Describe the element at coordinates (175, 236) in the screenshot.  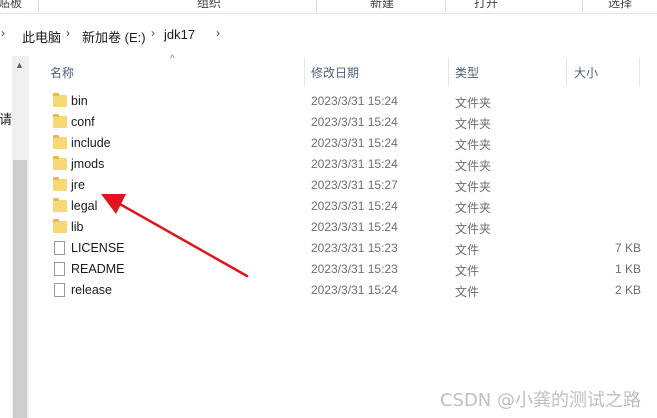
I see `annotation-arrow` at that location.